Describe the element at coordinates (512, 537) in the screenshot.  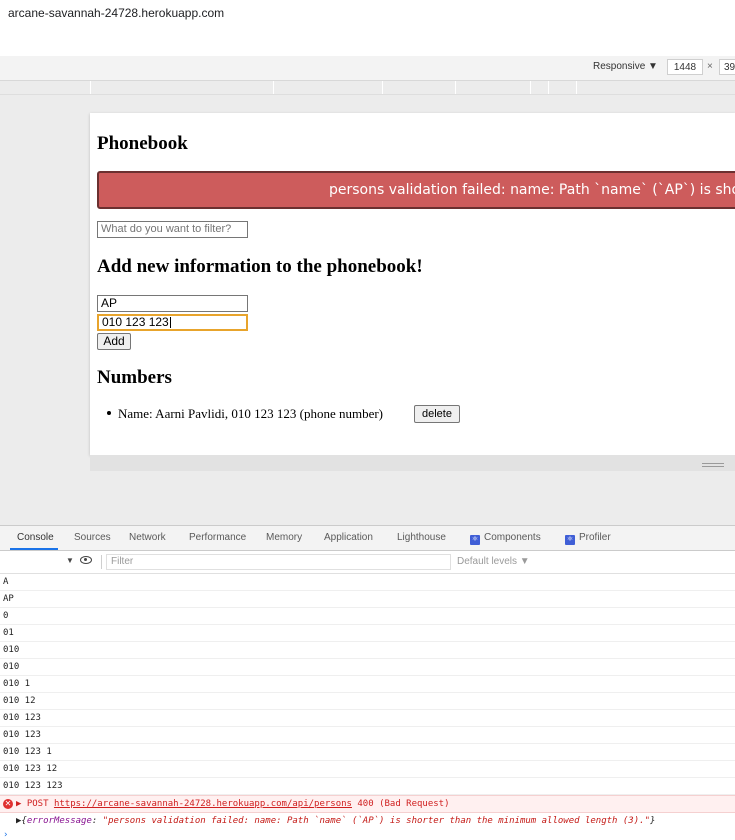
I see `tab-components-label: Components` at that location.